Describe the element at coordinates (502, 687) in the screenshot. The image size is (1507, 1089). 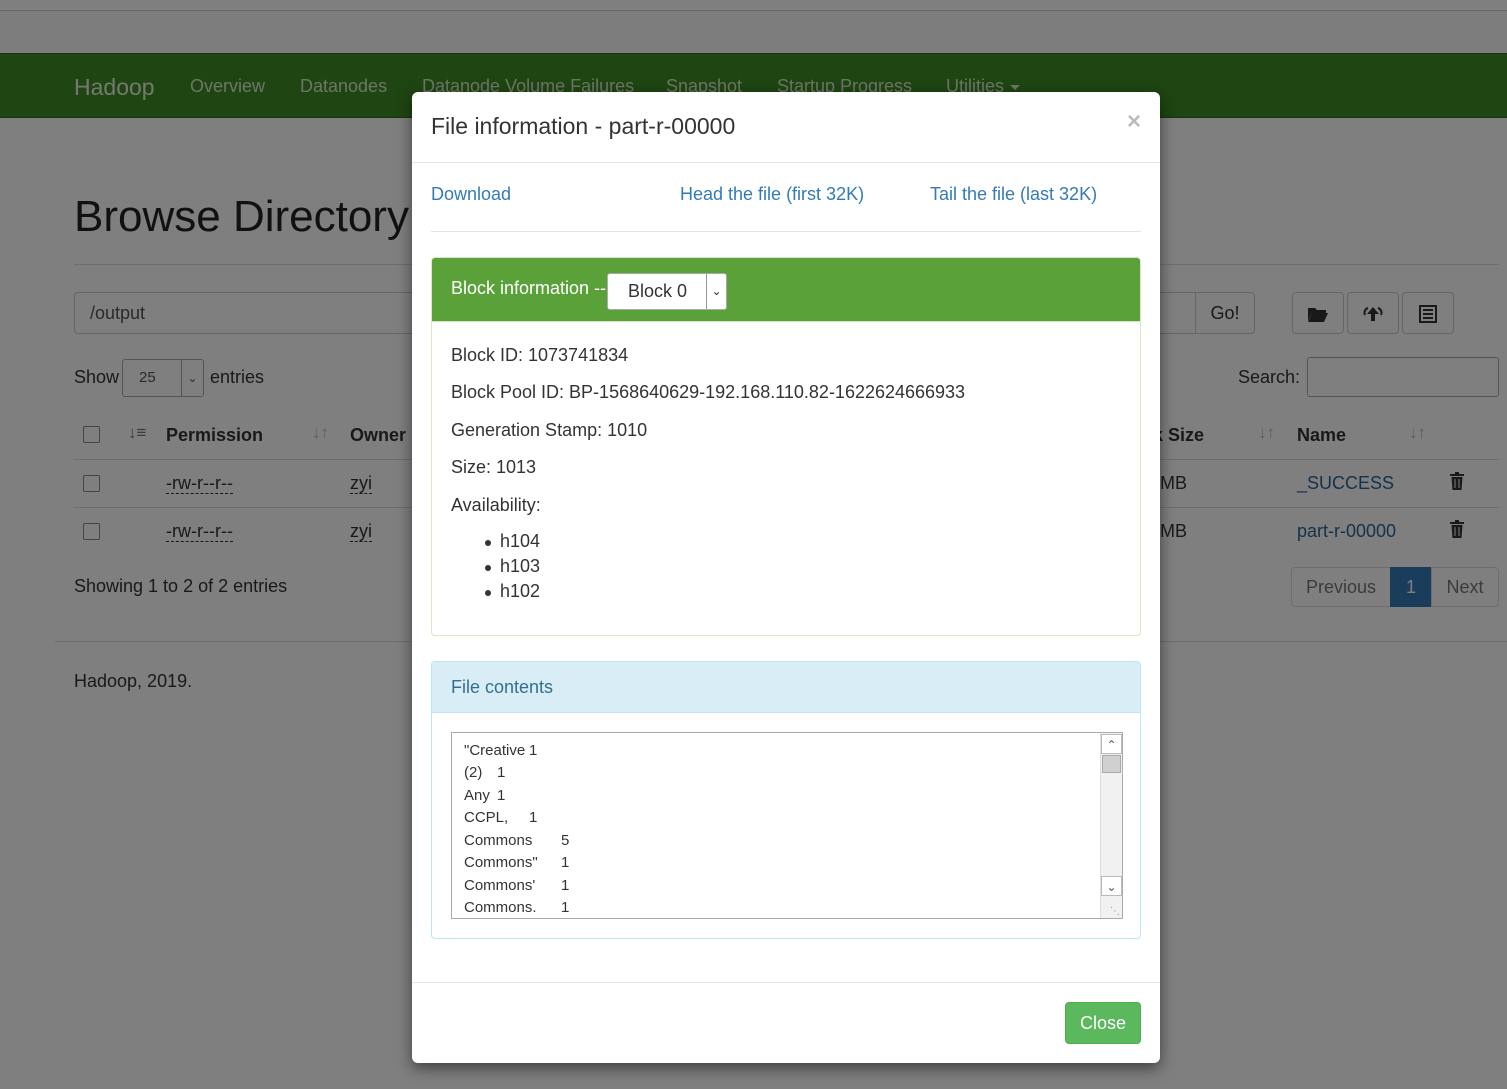
I see `file-contents-label: File contents` at that location.